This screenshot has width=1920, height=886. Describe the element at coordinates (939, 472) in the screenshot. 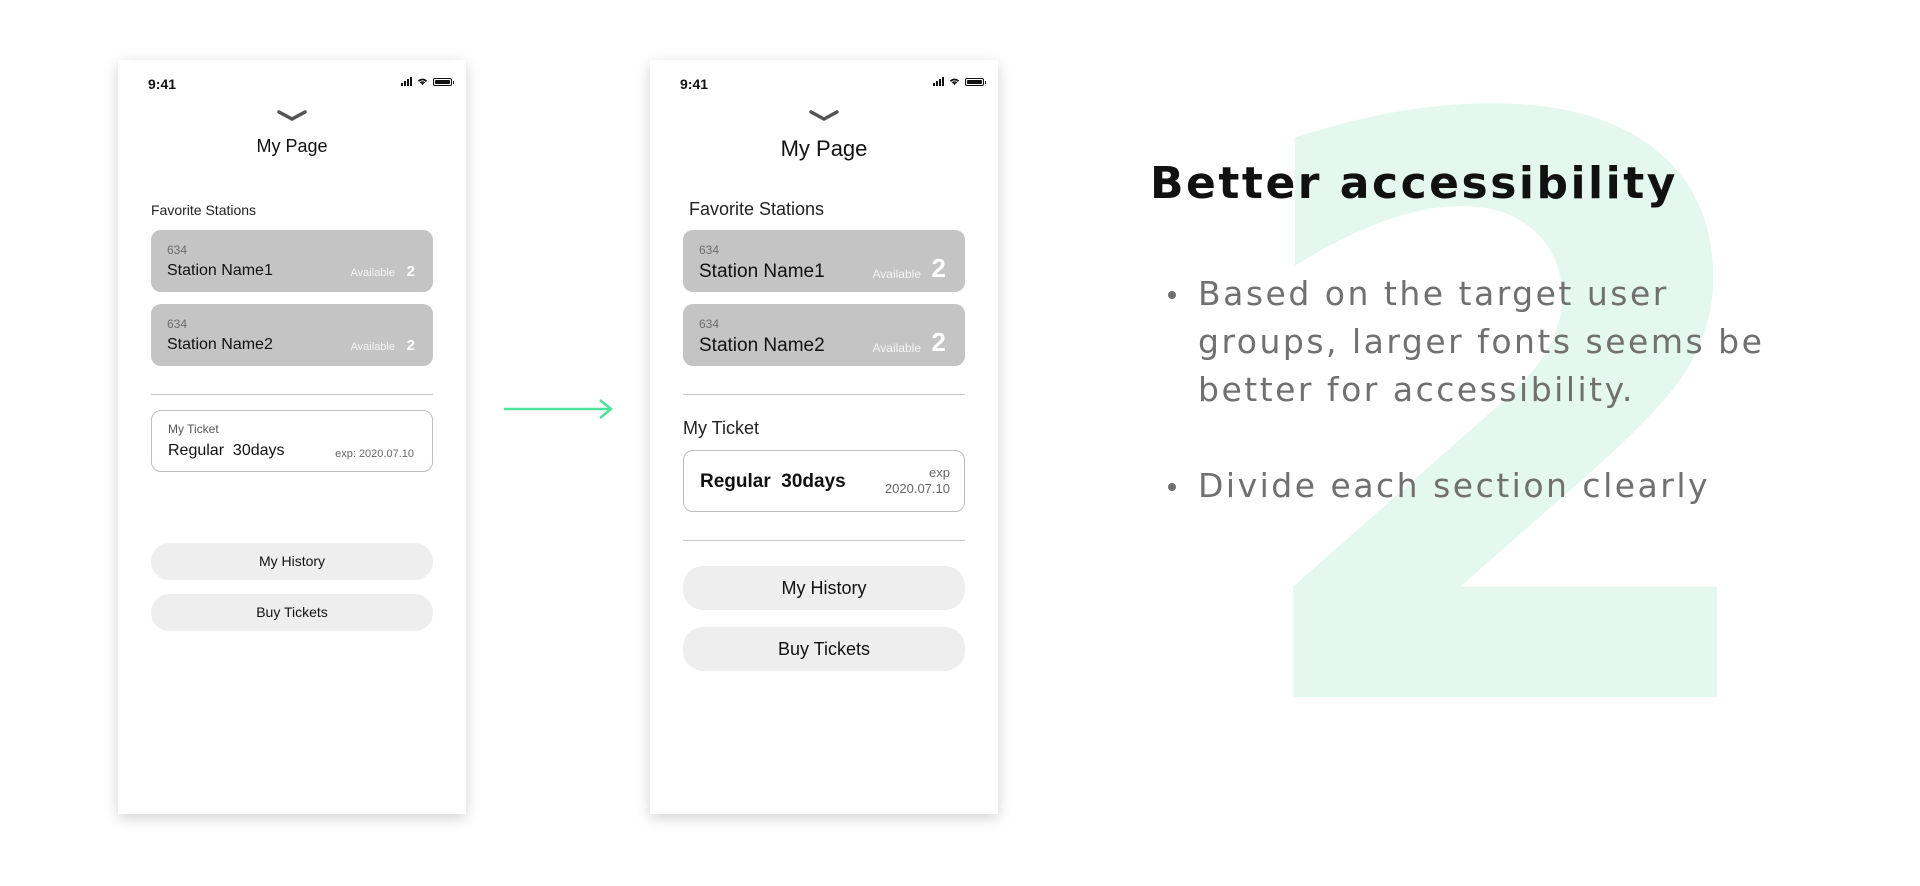

I see `ticket-expiry-label: exp` at that location.